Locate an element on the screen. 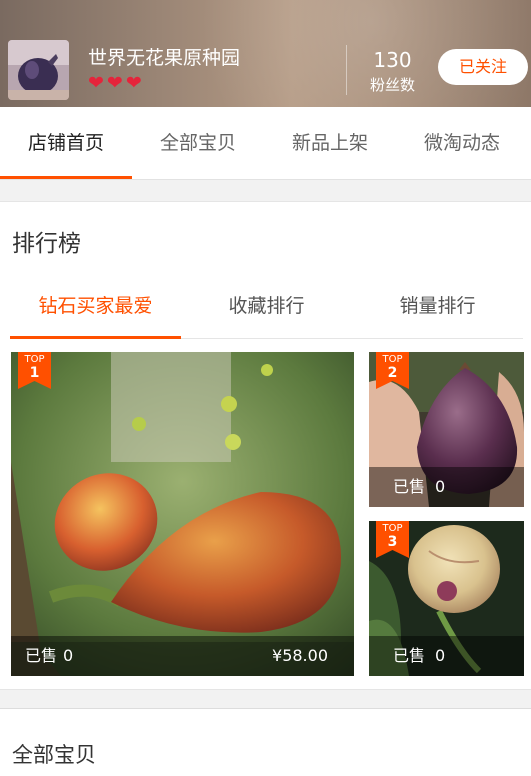 This screenshot has height=776, width=531. badge-rank-number: 3 is located at coordinates (392, 542).